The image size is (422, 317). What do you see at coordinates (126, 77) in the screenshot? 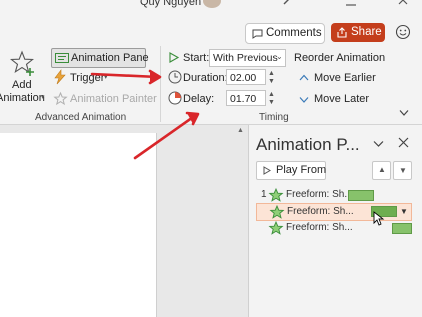
I see `arrow-to-duration` at bounding box center [126, 77].